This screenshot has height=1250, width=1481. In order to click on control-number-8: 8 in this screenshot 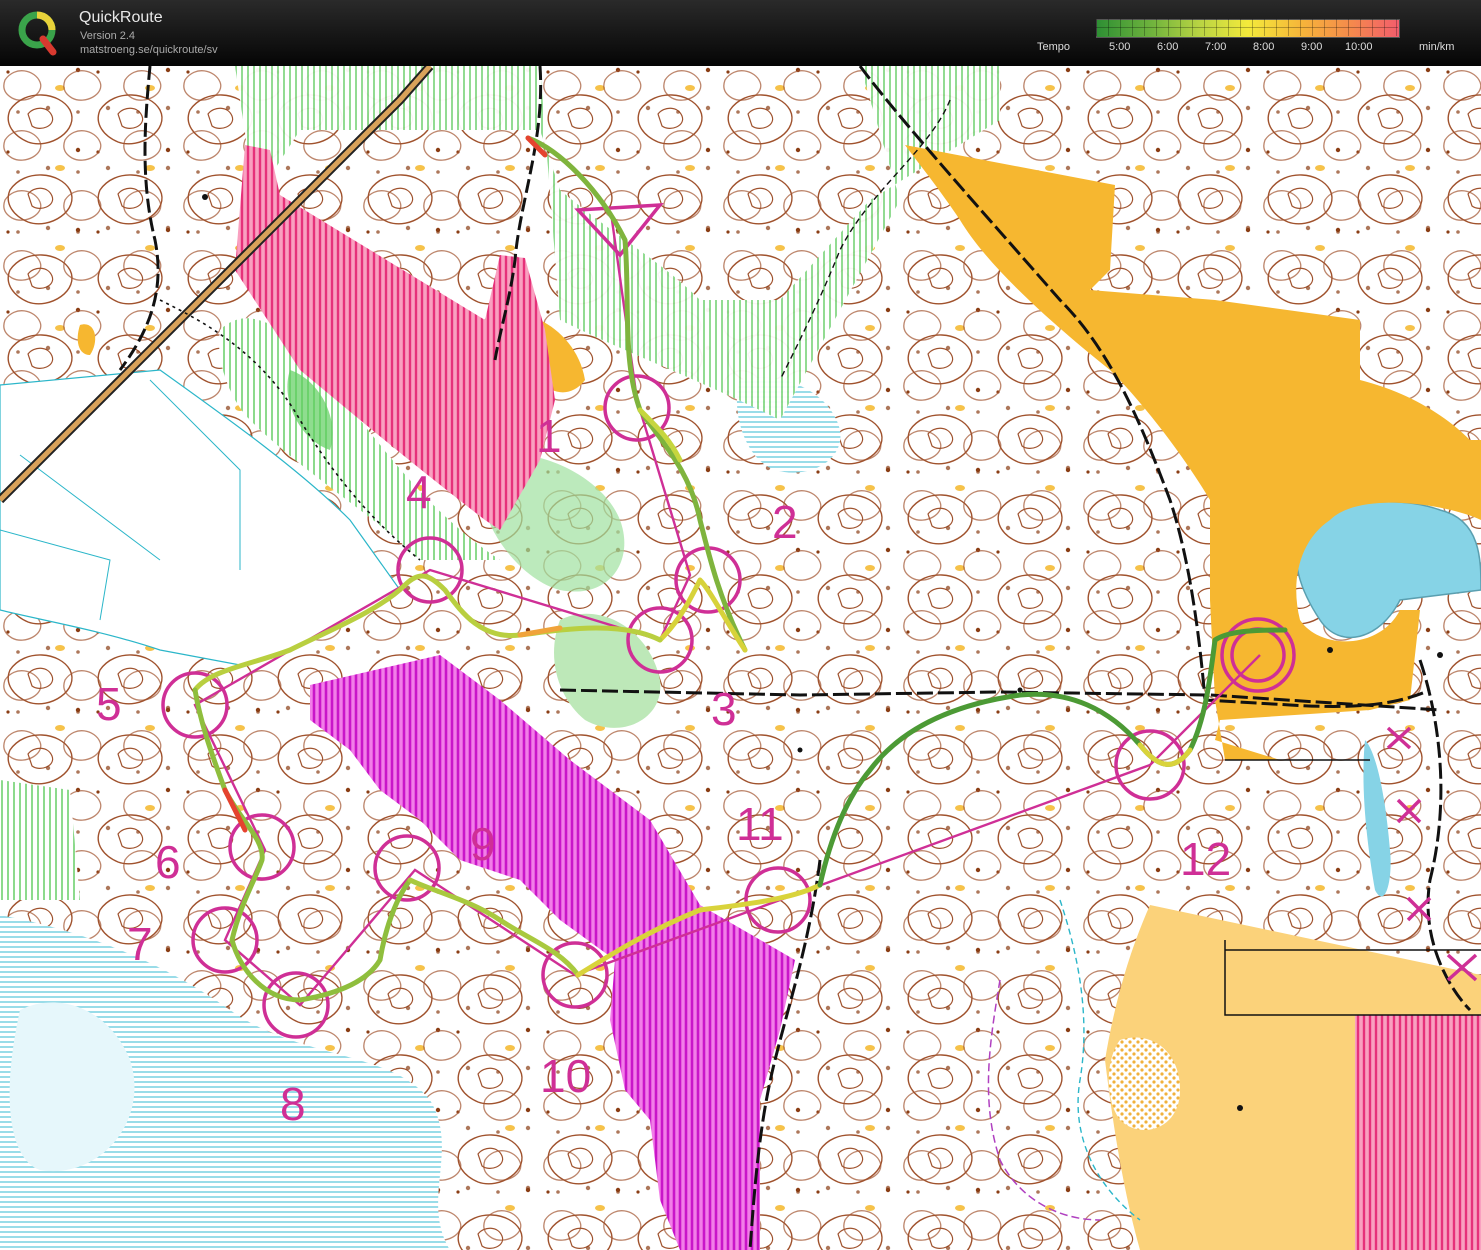, I will do `click(293, 1104)`.